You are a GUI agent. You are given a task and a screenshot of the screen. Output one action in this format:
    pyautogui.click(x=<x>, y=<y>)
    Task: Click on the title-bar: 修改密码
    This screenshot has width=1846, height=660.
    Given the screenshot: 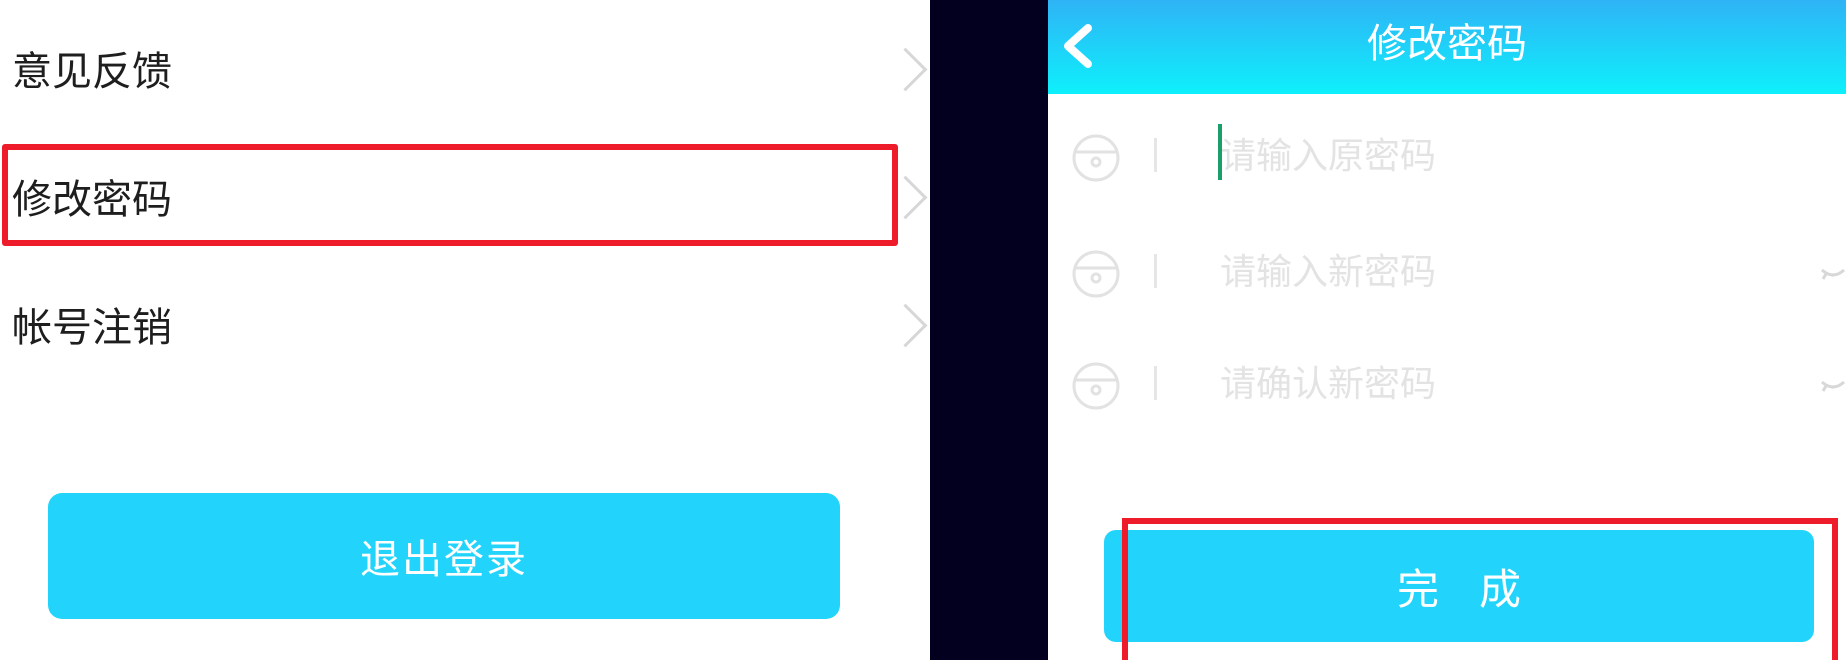 What is the action you would take?
    pyautogui.click(x=1447, y=47)
    